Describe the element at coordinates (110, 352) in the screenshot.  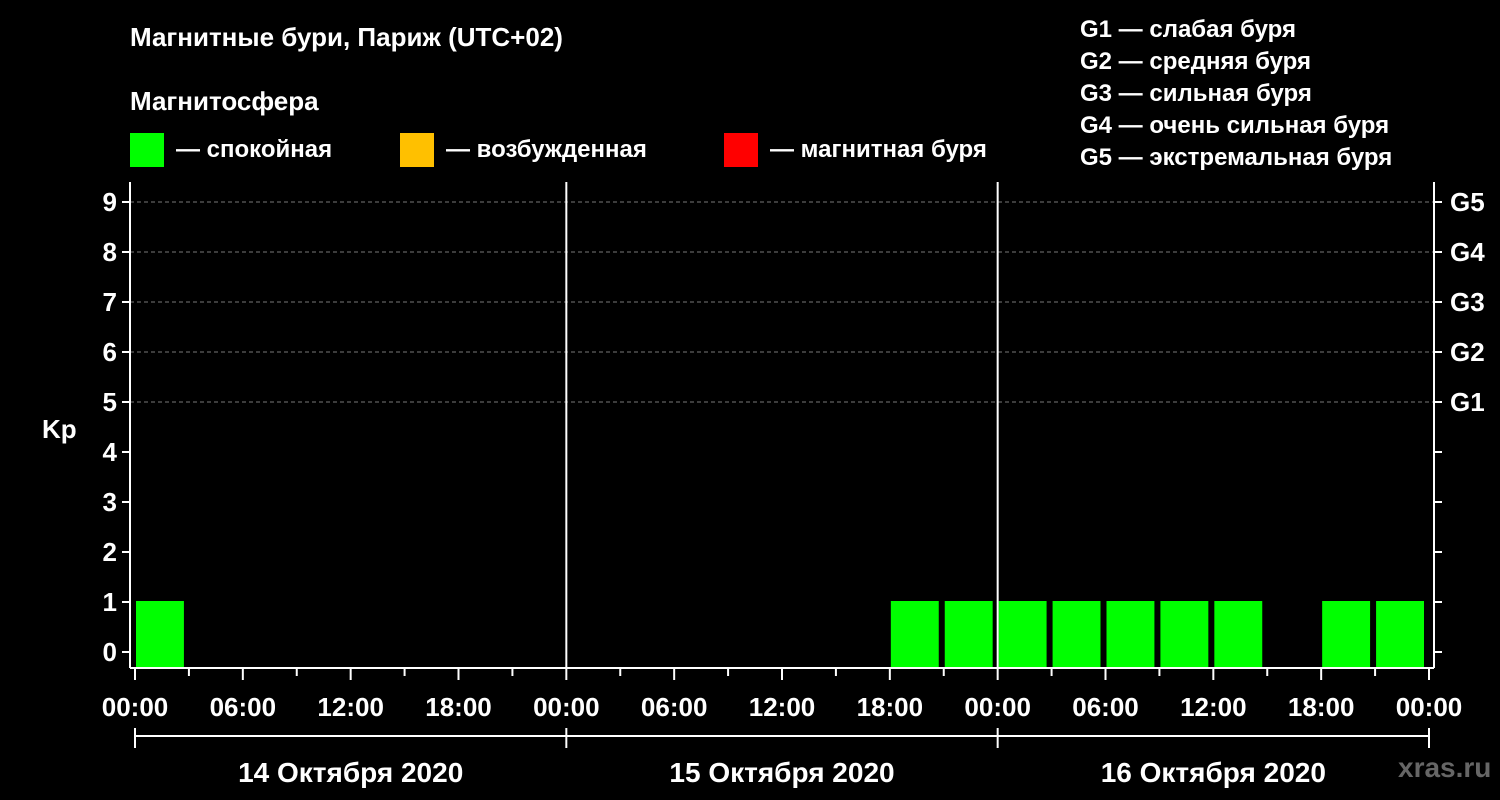
I see `y-tick-label: 6` at that location.